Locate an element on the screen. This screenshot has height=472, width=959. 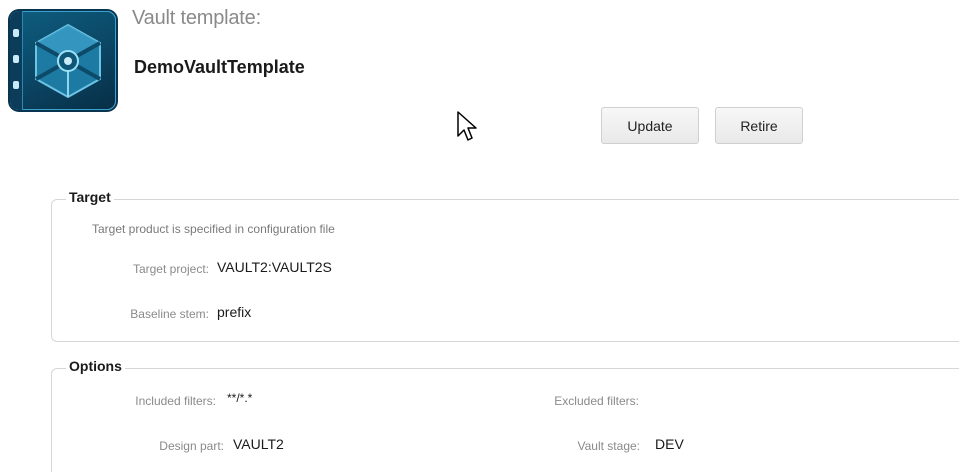
vault-stage-value: DEV is located at coordinates (669, 444).